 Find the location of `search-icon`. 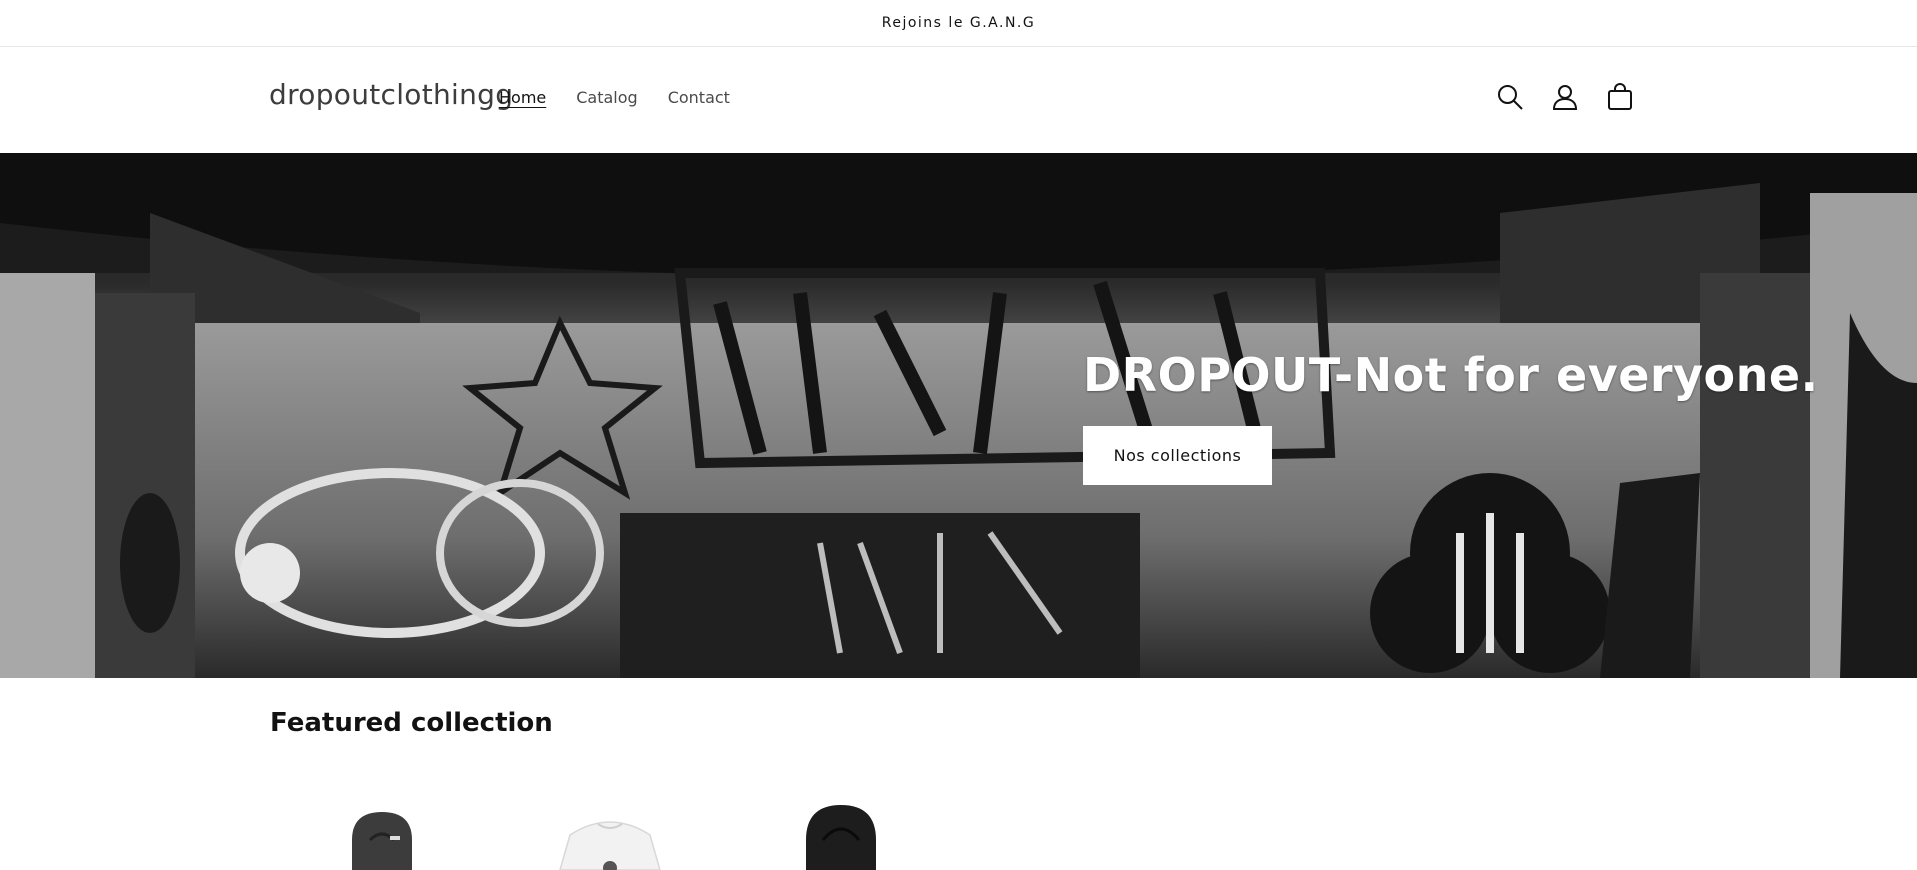

search-icon is located at coordinates (1510, 97).